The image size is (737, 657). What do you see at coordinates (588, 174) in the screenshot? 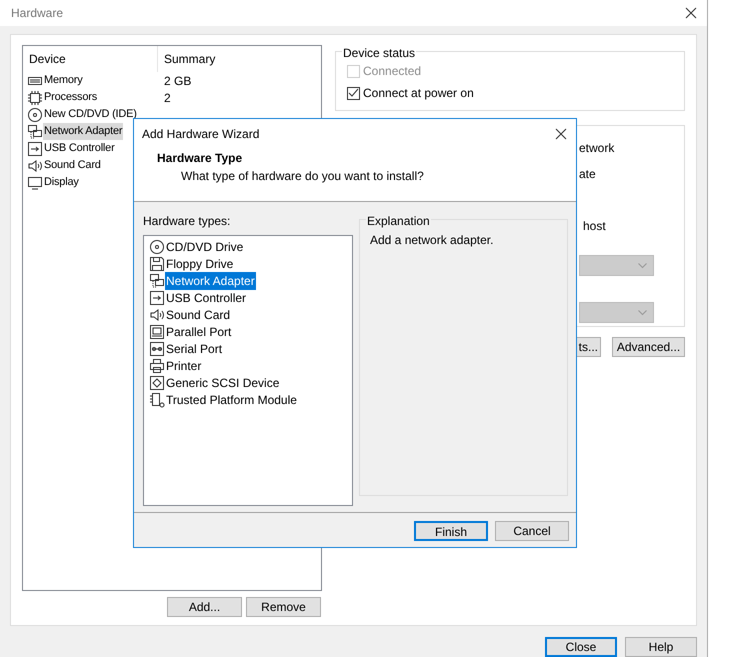
I see `option-label: ate` at bounding box center [588, 174].